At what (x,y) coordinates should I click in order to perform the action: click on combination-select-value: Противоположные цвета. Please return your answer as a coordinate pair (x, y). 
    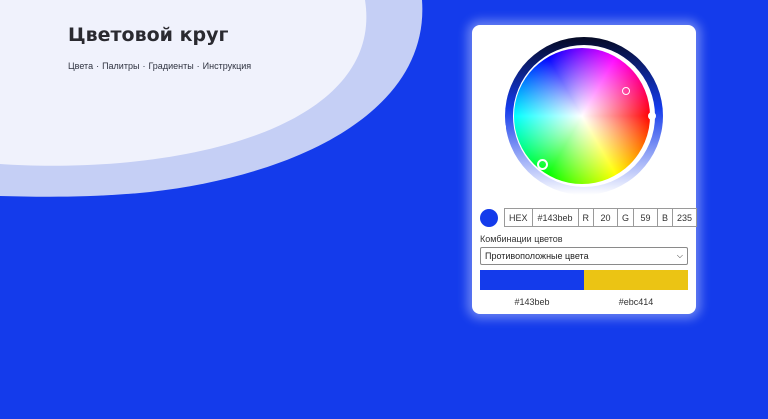
    Looking at the image, I should click on (537, 256).